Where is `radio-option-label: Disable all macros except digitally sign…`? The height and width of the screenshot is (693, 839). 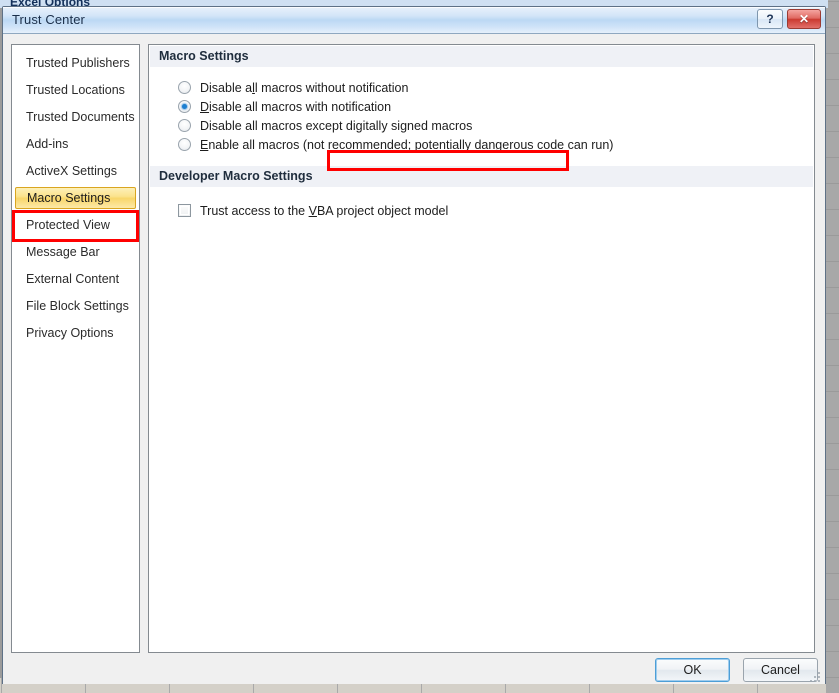 radio-option-label: Disable all macros except digitally sign… is located at coordinates (336, 125).